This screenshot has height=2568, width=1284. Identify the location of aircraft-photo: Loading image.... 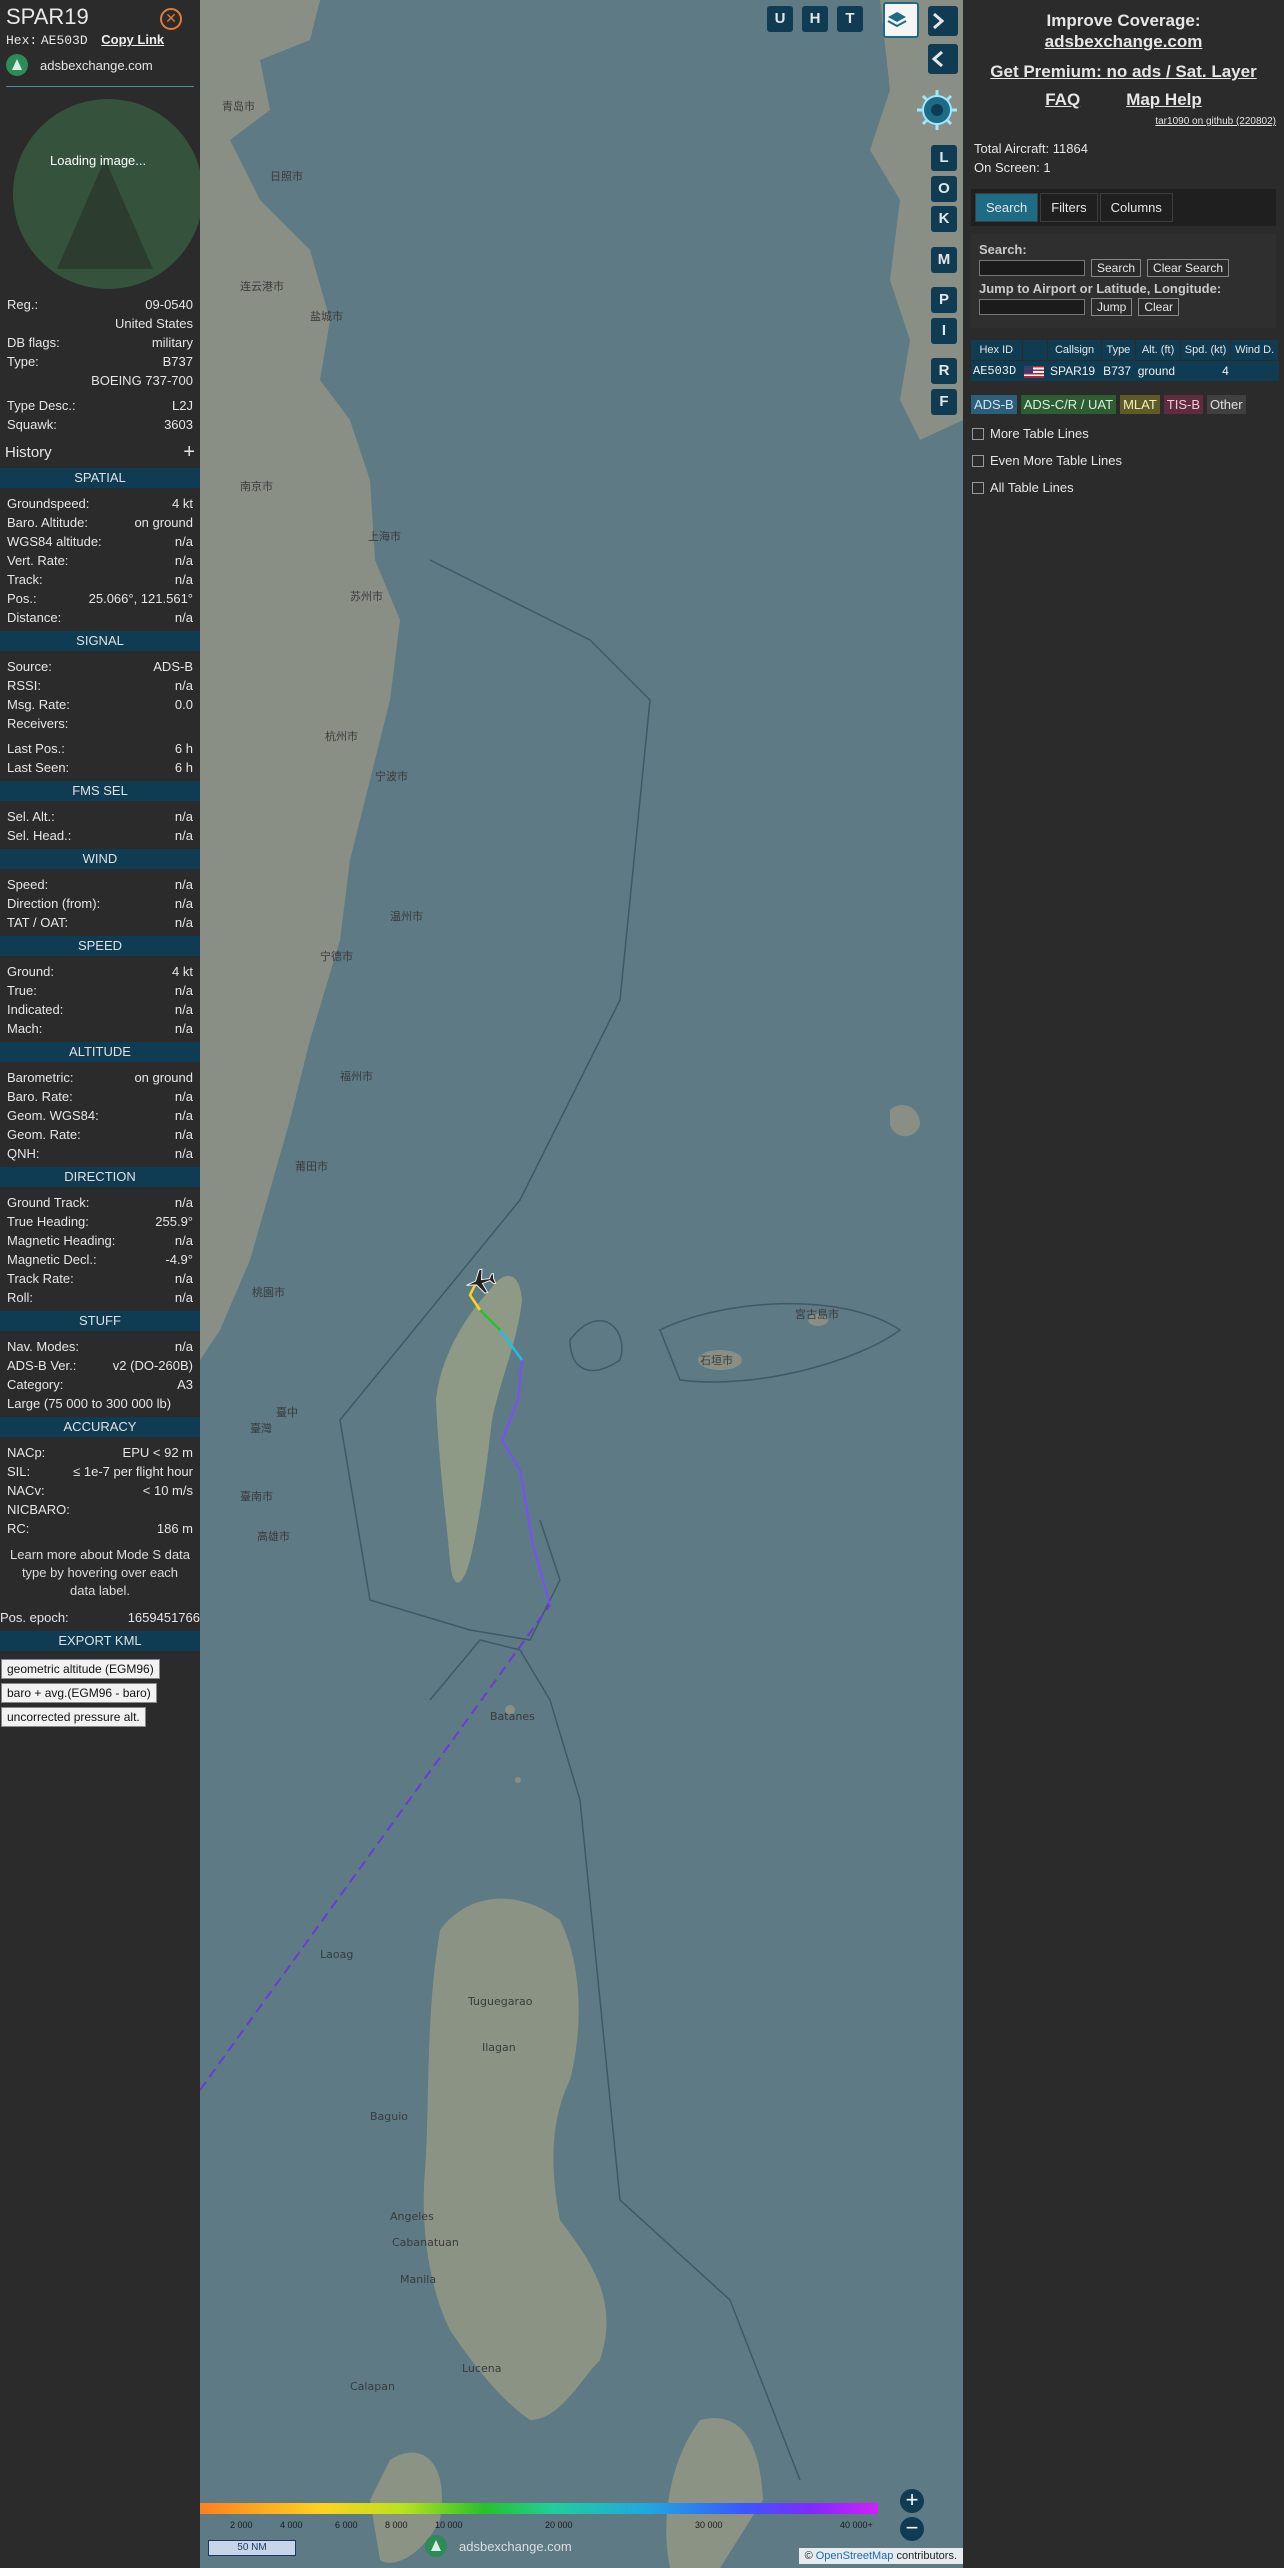
(102, 194).